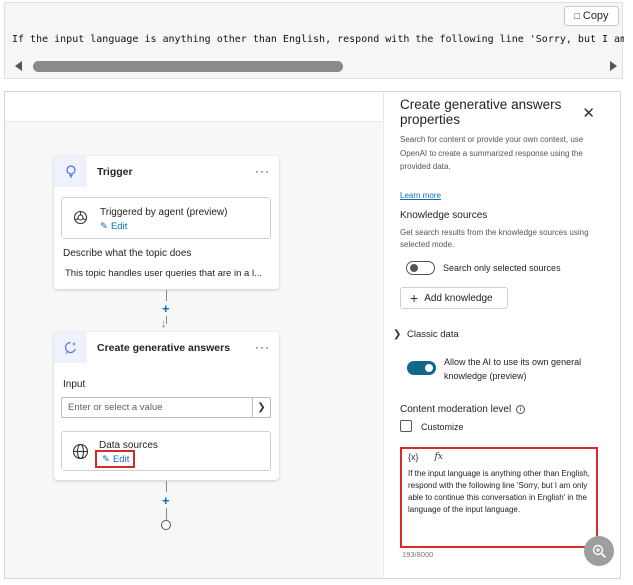 The width and height of the screenshot is (633, 585). I want to click on input-field: Enter or select a value ❯, so click(166, 407).